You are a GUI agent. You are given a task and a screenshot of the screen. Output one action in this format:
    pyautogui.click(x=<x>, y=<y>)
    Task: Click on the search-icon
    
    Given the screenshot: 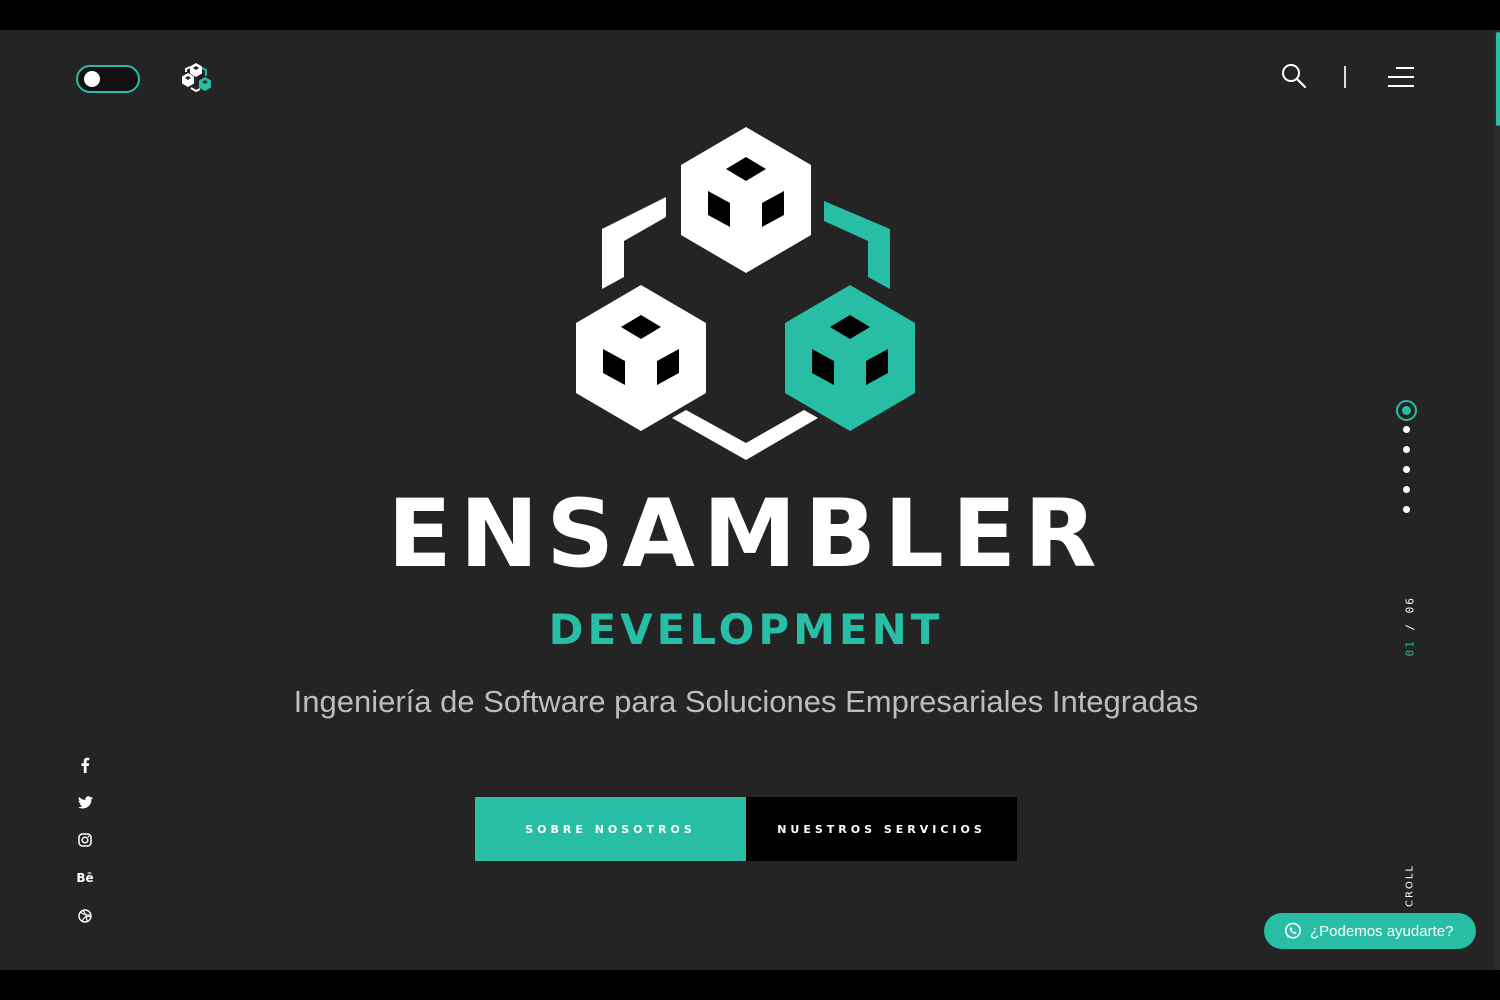 What is the action you would take?
    pyautogui.click(x=1294, y=76)
    